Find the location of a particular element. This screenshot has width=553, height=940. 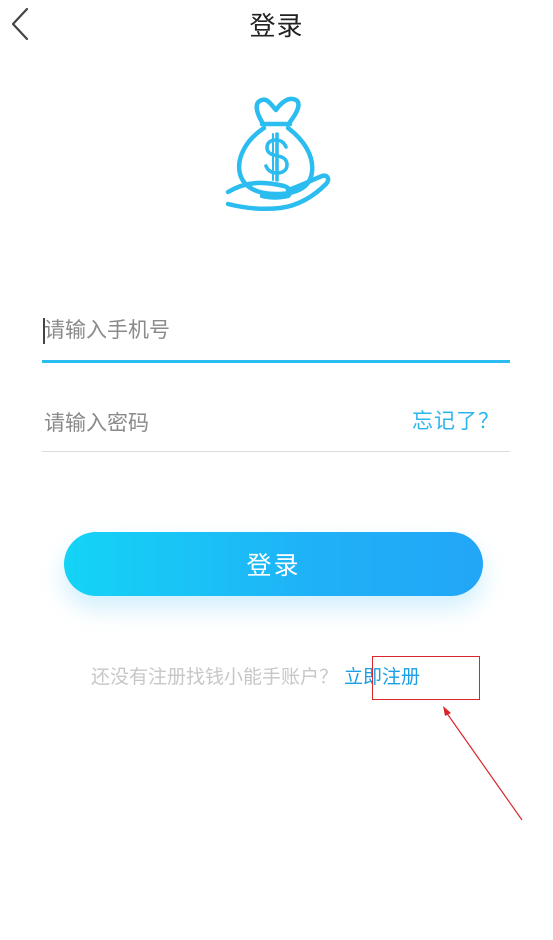

password-input is located at coordinates (222, 422).